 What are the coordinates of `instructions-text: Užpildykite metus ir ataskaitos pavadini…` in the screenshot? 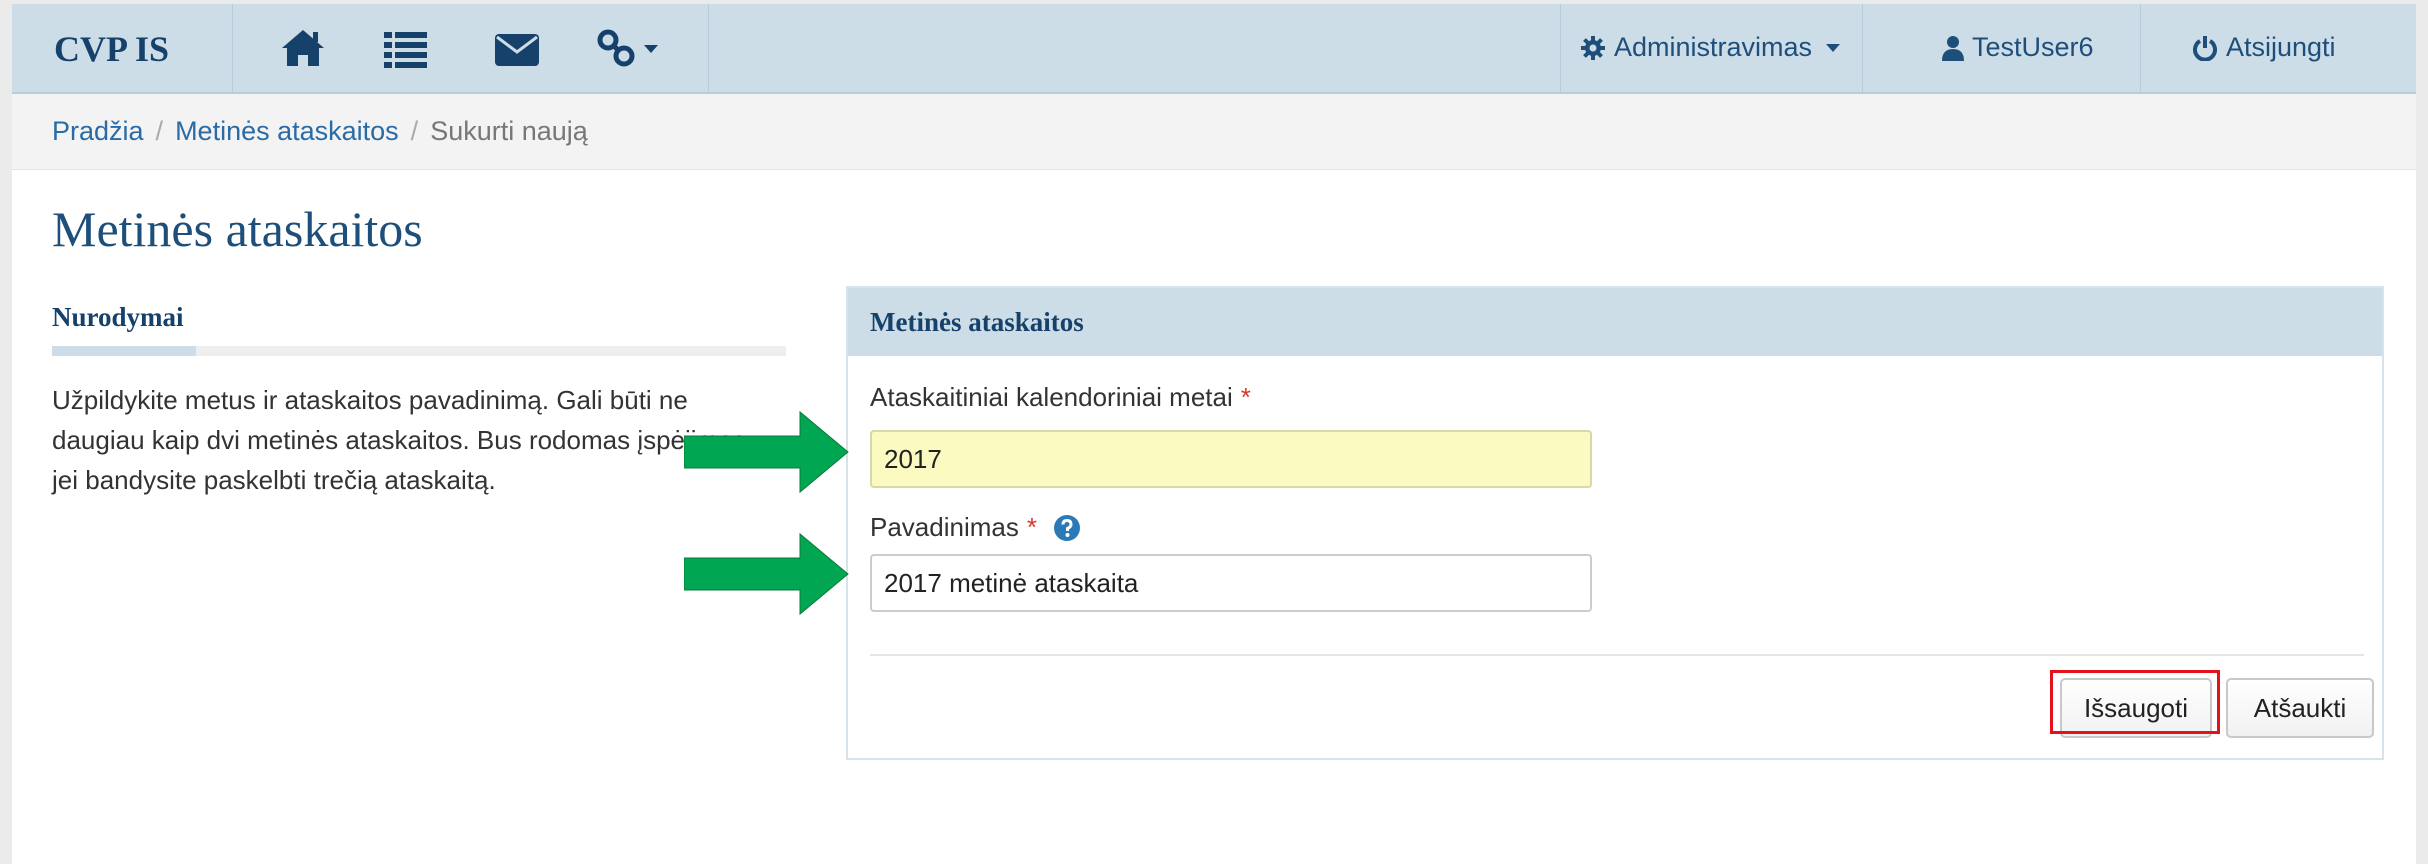 It's located at (399, 440).